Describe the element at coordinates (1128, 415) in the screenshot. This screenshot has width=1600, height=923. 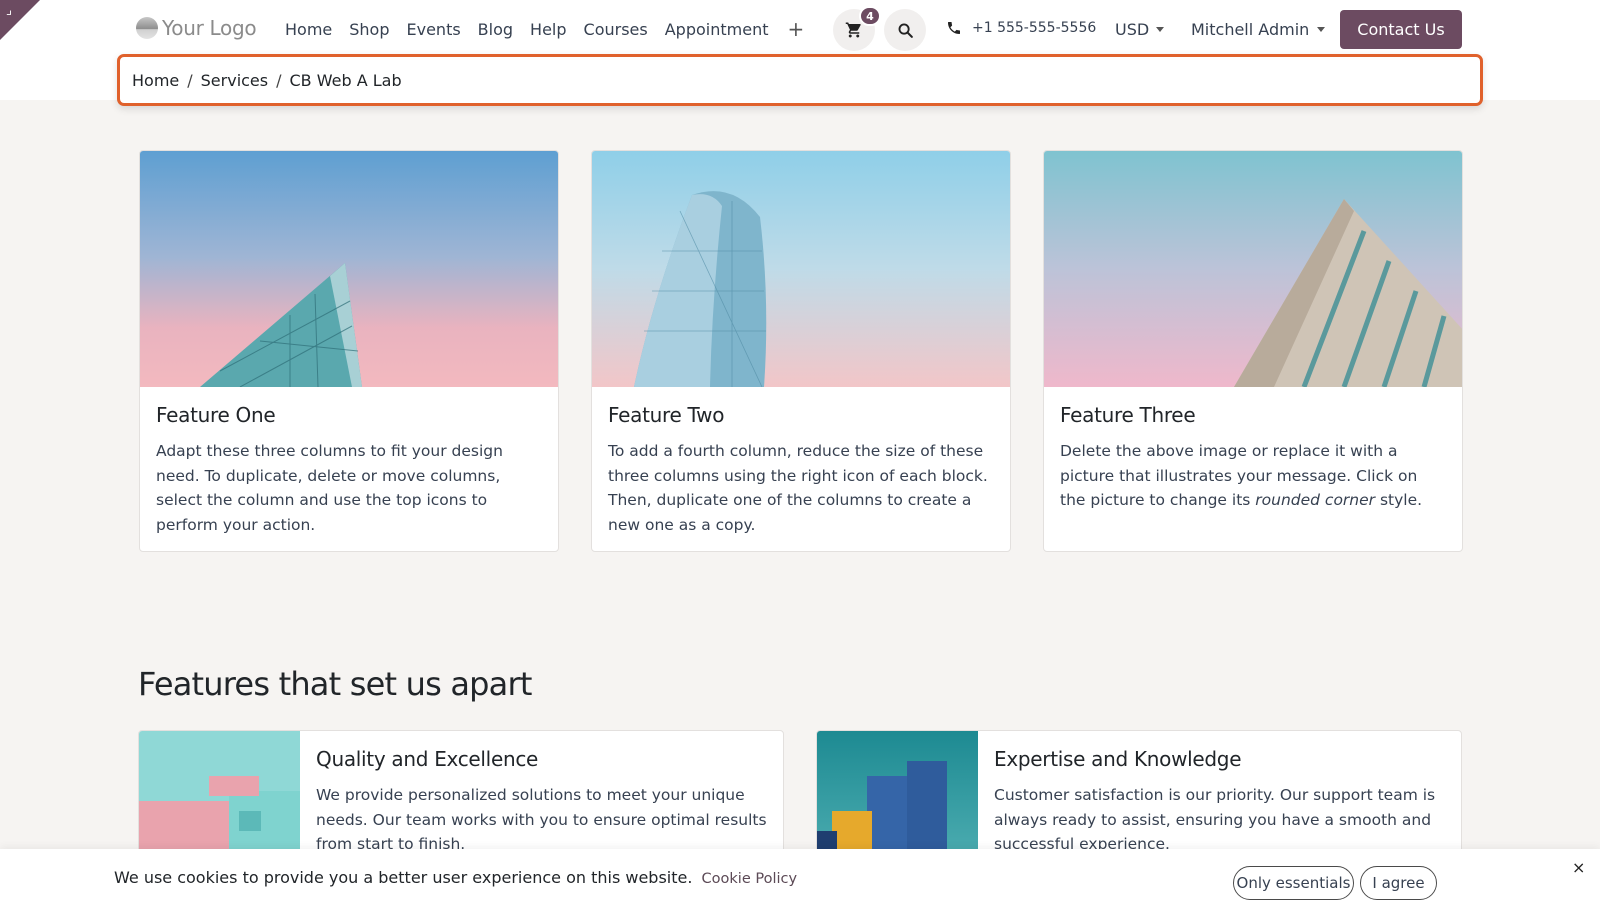
I see `card-title: Feature Three` at that location.